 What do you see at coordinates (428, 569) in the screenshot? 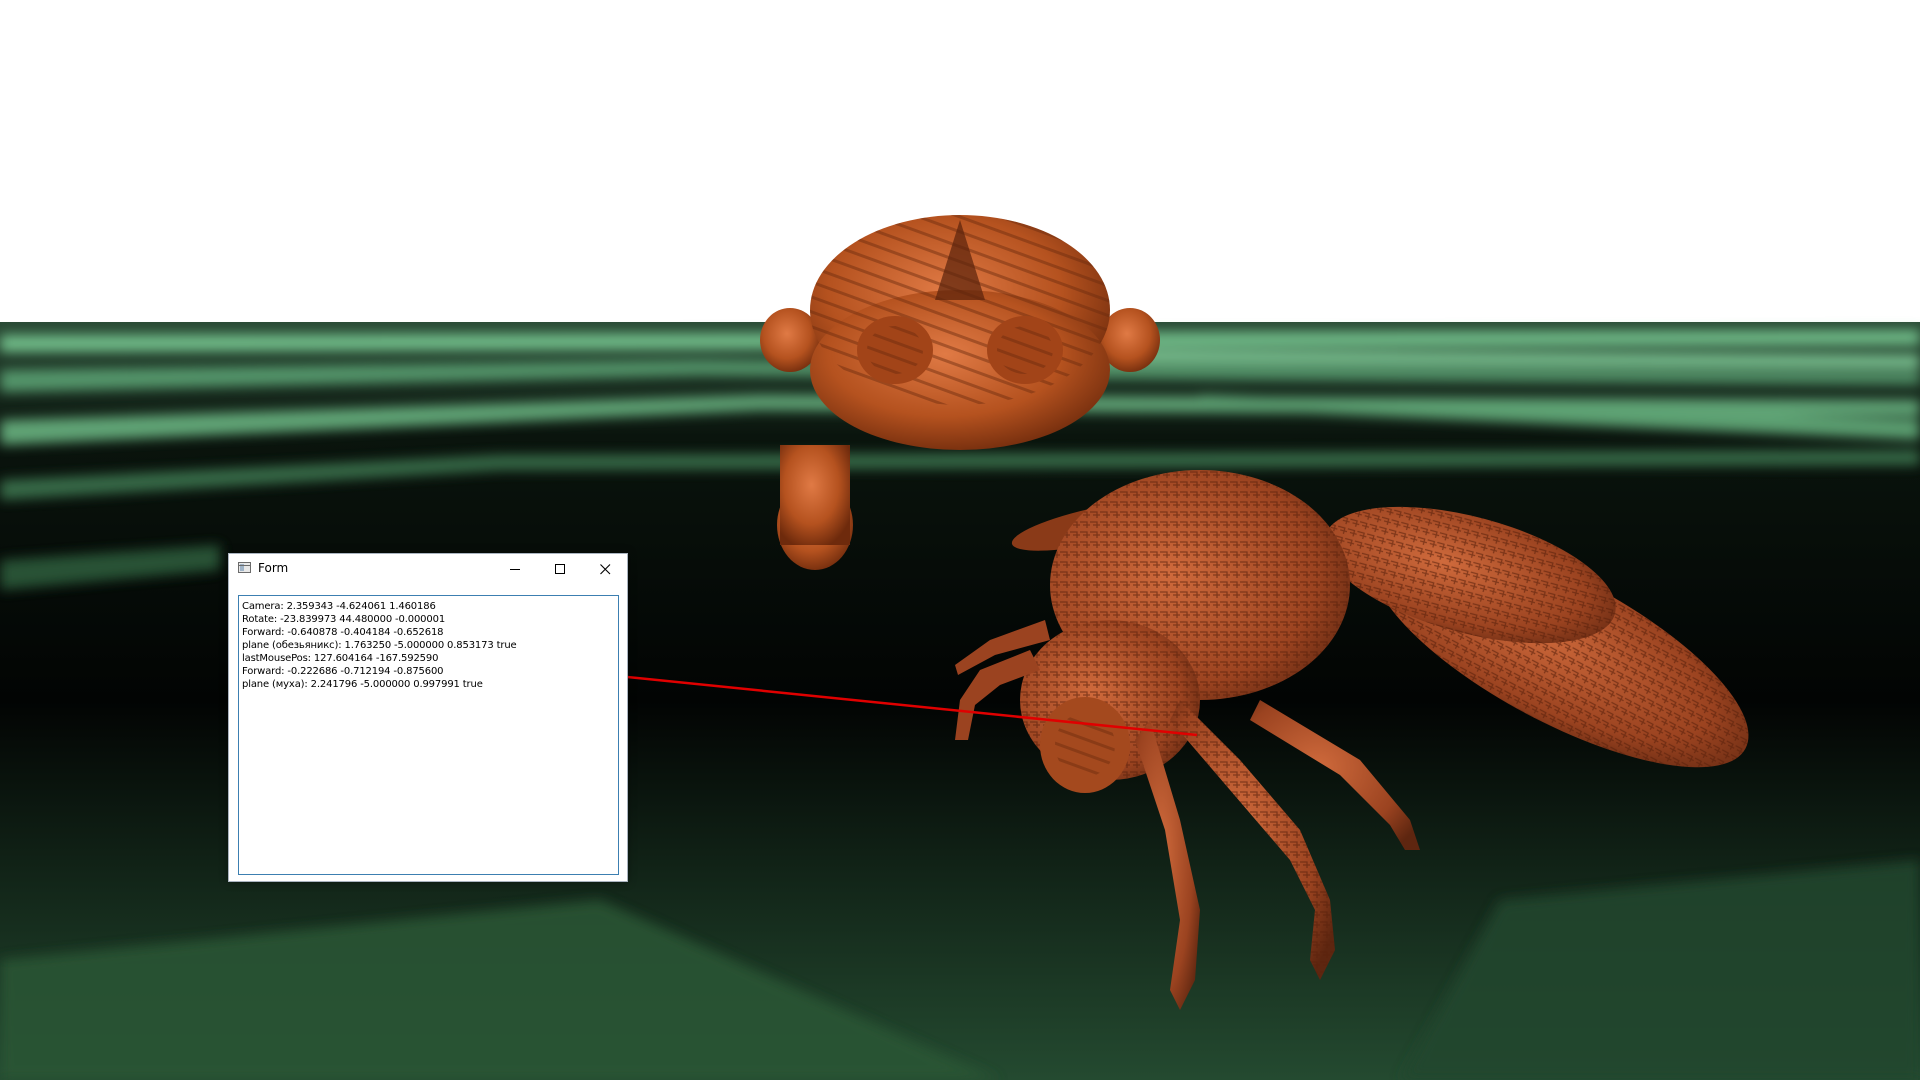
I see `title-bar: Form` at bounding box center [428, 569].